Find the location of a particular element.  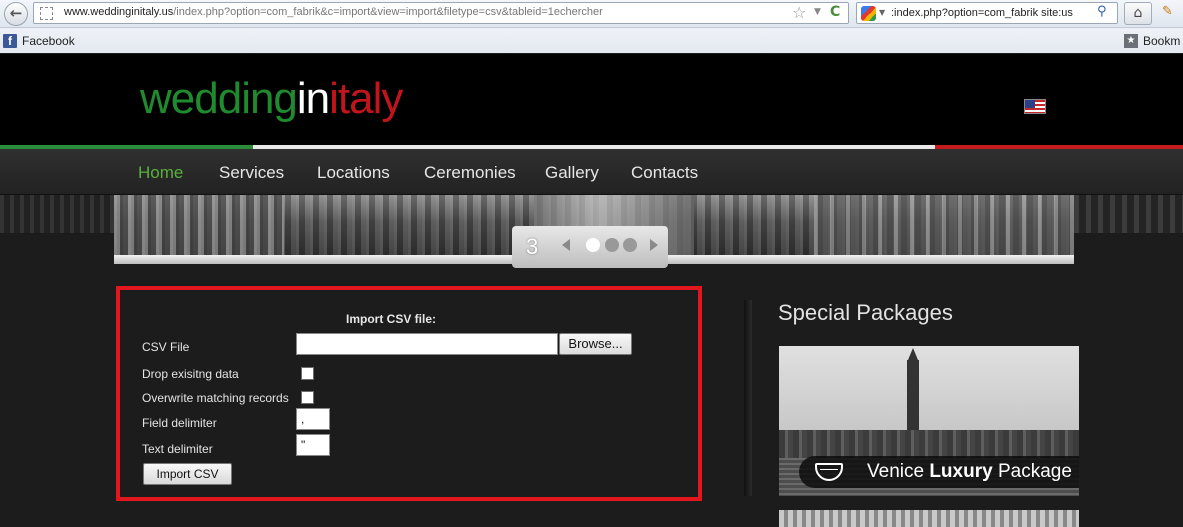

search-input: :index.php?option=com_fabrik site:us is located at coordinates (982, 13).